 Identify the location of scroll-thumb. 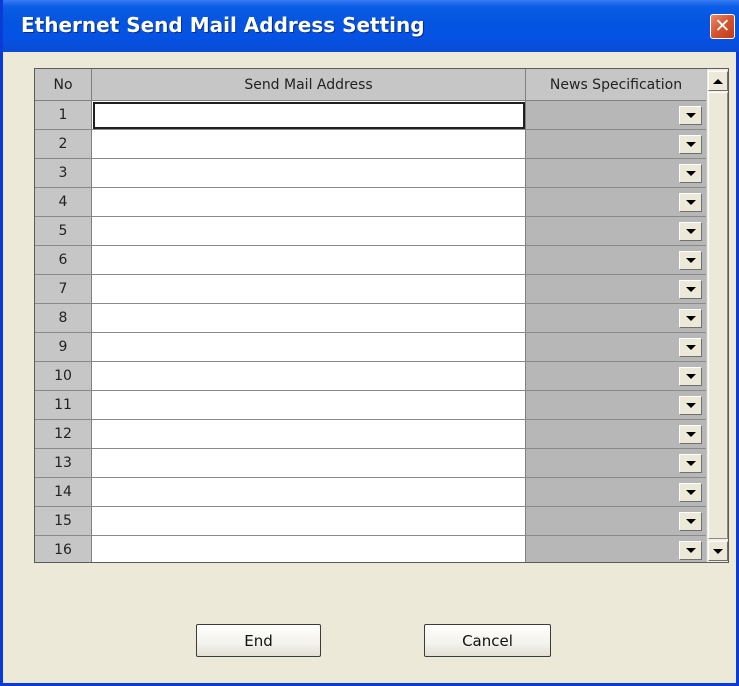
(718, 315).